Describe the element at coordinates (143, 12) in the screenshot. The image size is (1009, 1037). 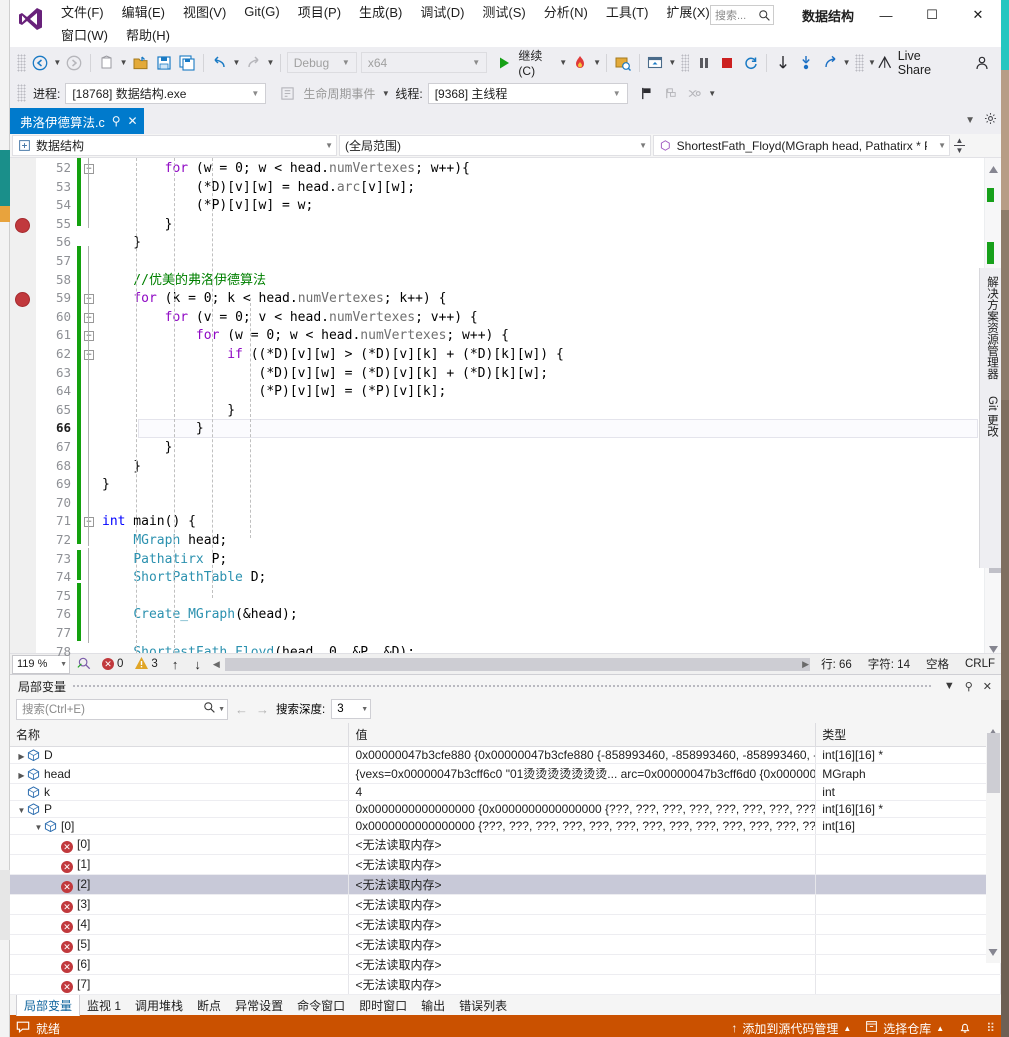
I see `menu-edit: 编辑(E)` at that location.